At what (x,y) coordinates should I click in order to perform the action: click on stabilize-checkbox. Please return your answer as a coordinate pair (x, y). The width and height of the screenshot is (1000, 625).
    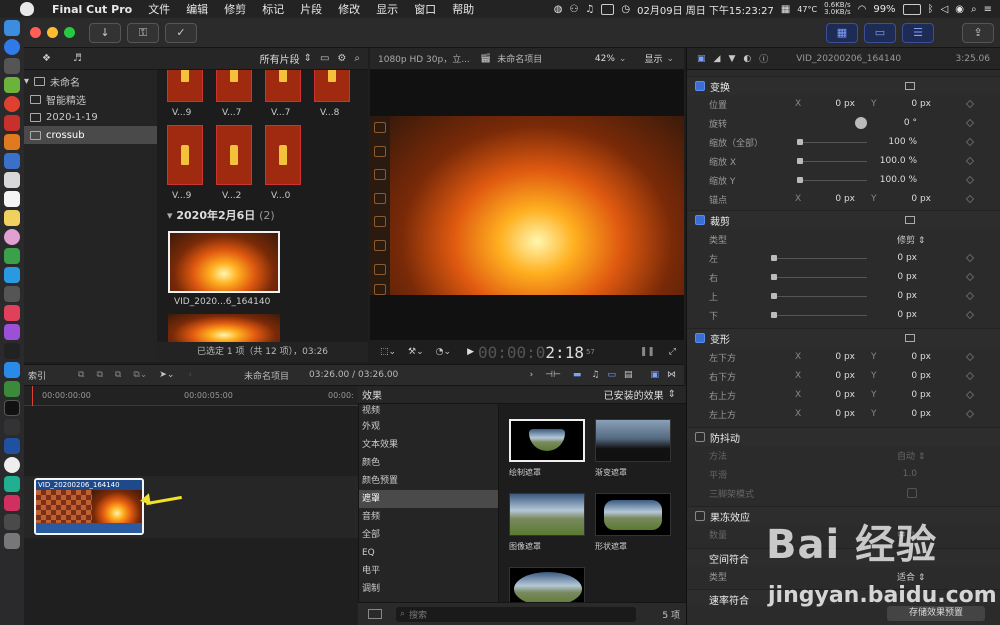
    Looking at the image, I should click on (700, 437).